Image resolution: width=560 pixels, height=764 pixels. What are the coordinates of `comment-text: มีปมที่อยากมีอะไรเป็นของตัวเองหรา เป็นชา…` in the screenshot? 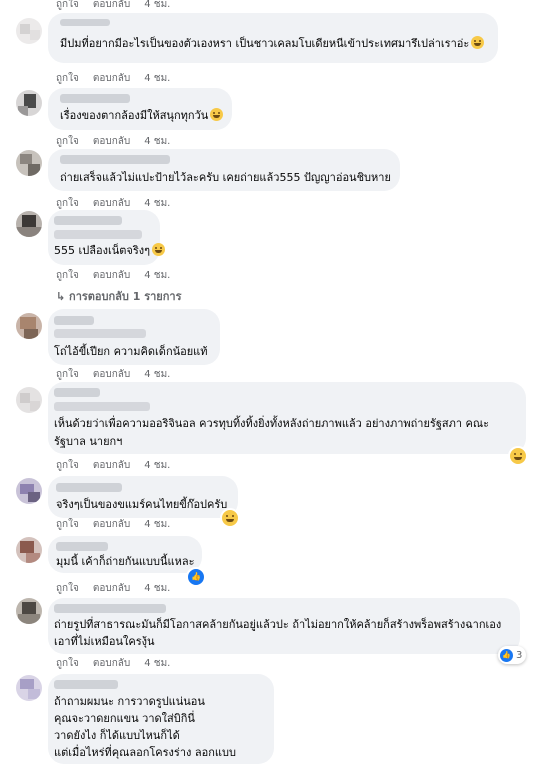 It's located at (272, 44).